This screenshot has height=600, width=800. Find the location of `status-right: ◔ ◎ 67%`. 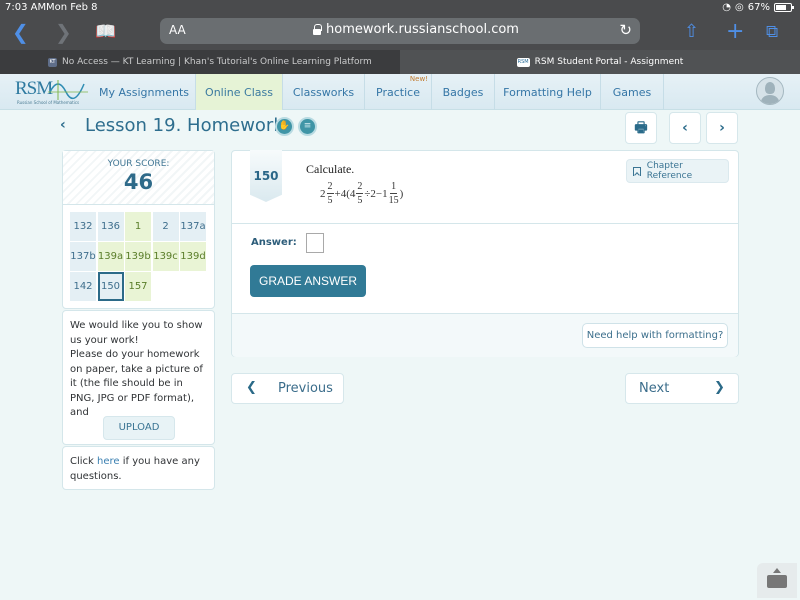

status-right: ◔ ◎ 67% is located at coordinates (758, 7).